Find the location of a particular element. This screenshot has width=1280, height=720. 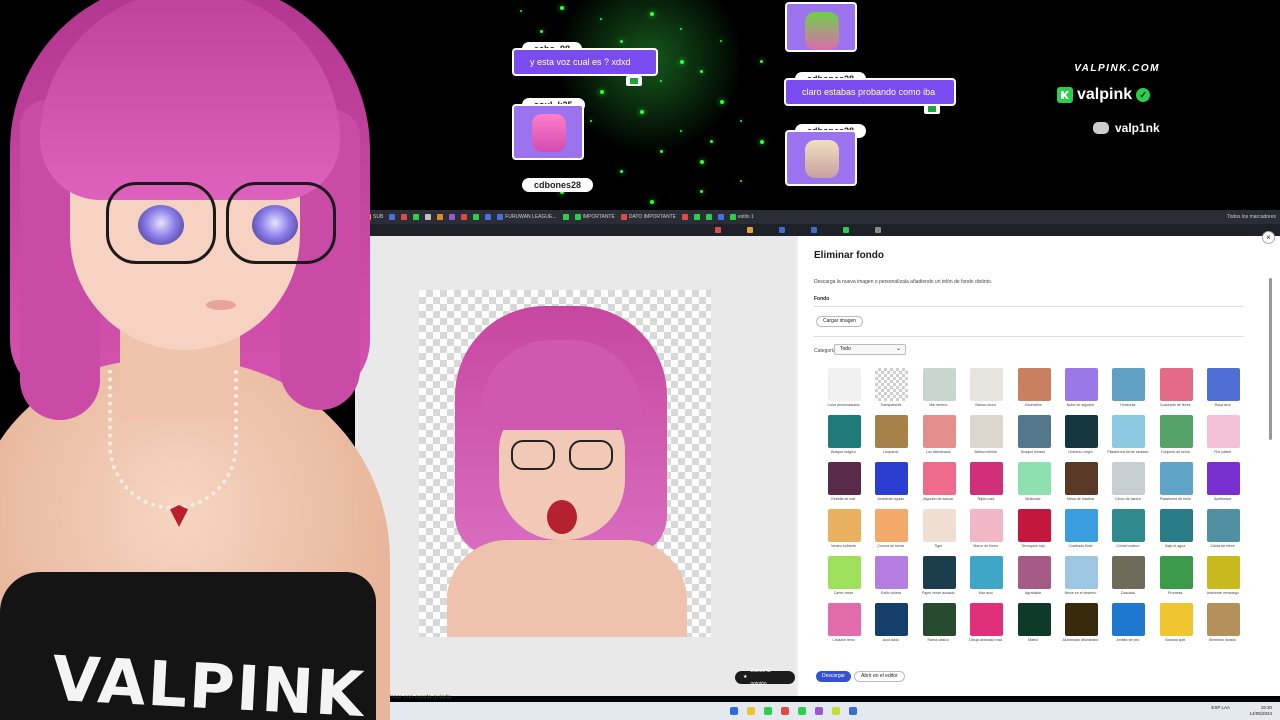

language-indicator: ESP LAA is located at coordinates (1220, 708).